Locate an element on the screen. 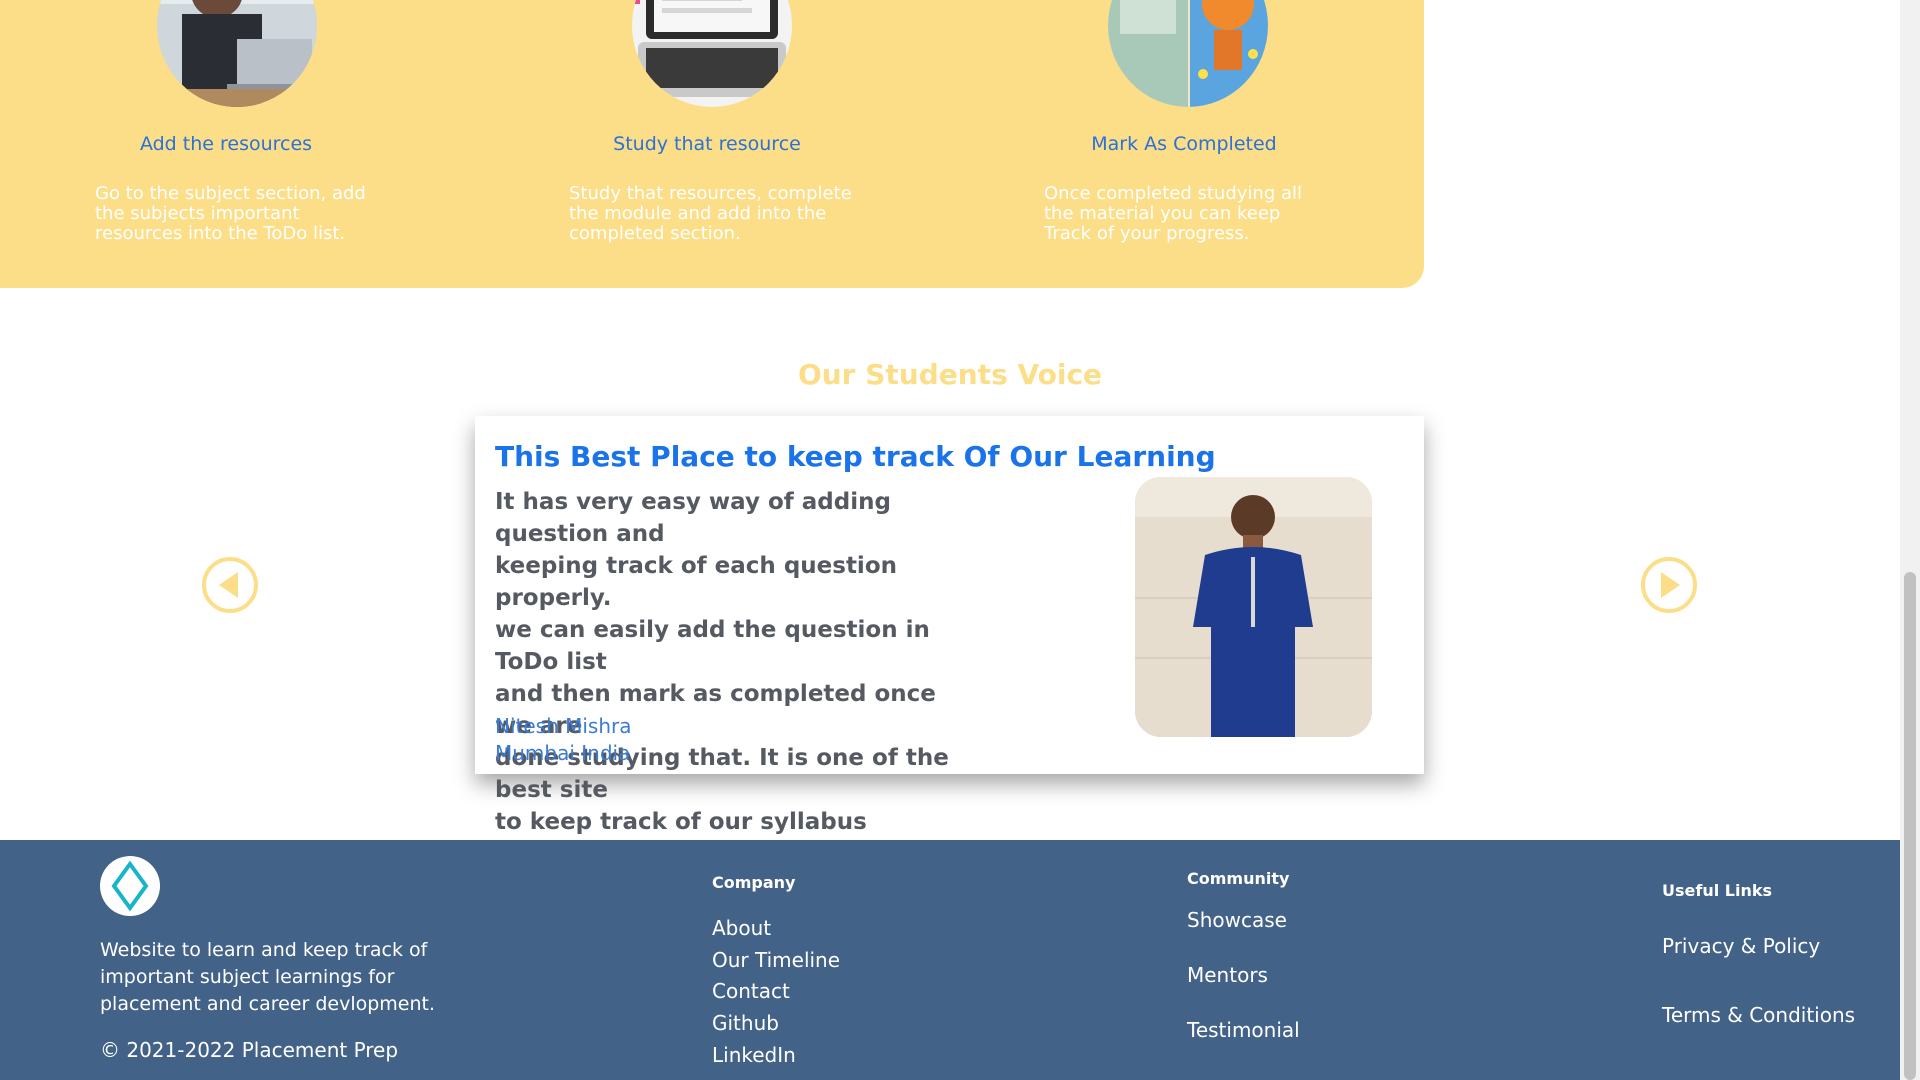 The height and width of the screenshot is (1080, 1920). arrow-right-circle-icon is located at coordinates (1669, 585).